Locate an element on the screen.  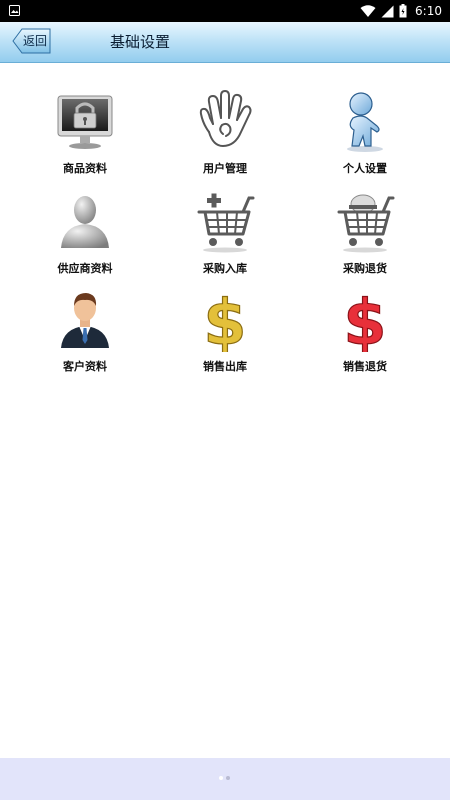
bottom-bar is located at coordinates (225, 779).